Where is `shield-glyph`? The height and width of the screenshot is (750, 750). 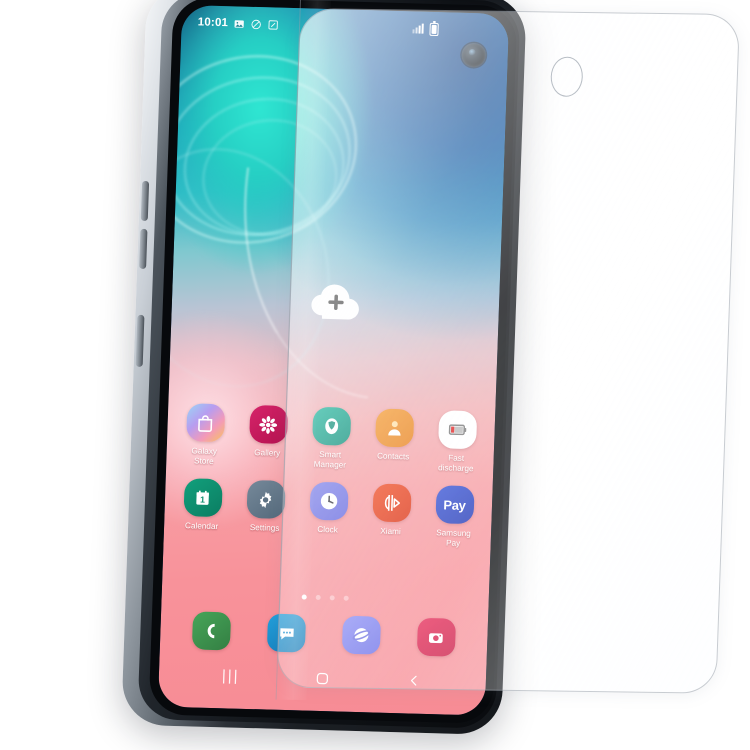
shield-glyph is located at coordinates (331, 426).